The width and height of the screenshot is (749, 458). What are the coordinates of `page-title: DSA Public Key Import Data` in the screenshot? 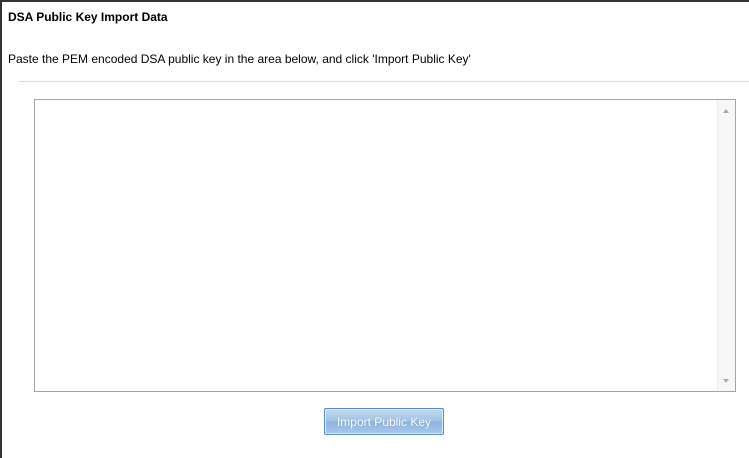 It's located at (88, 17).